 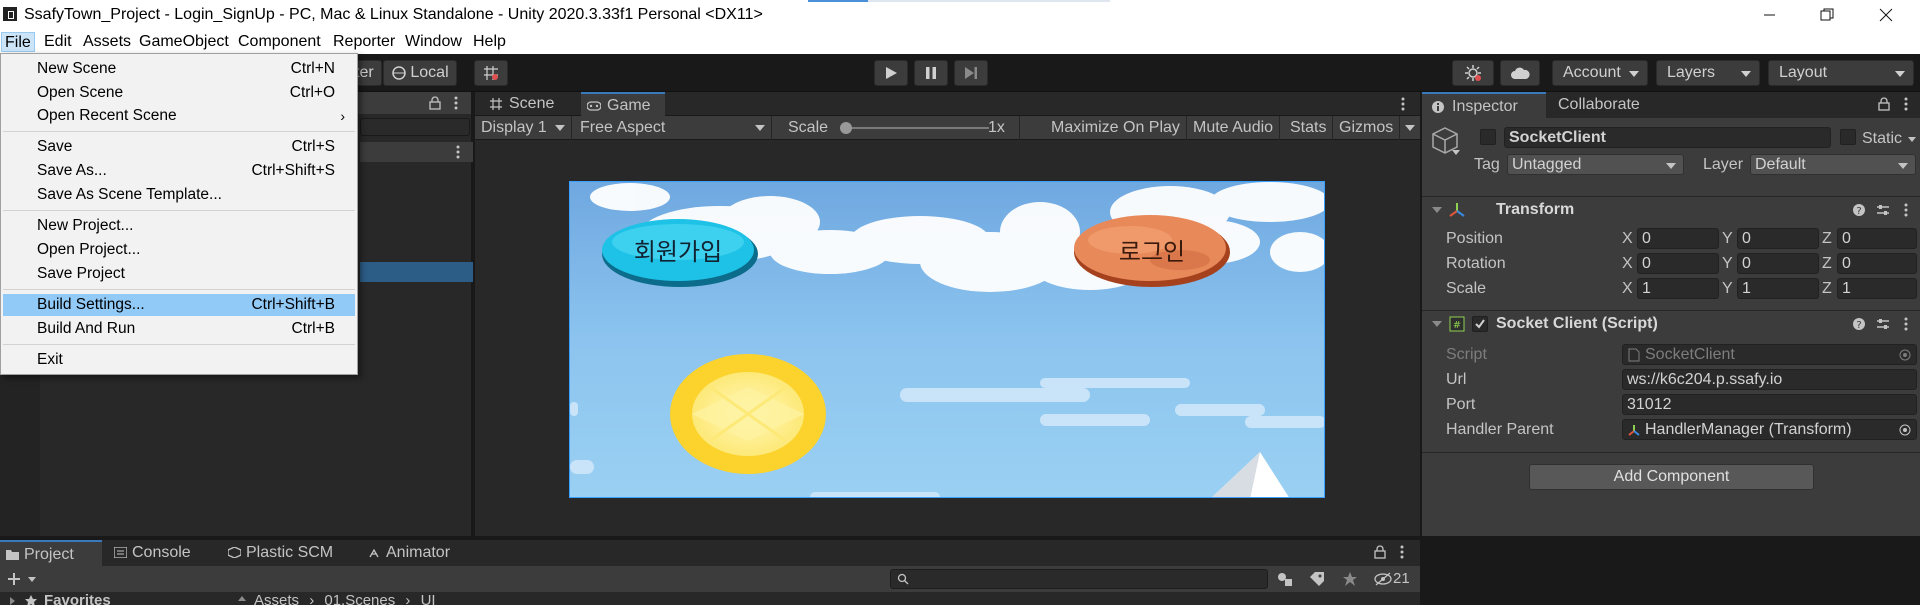 I want to click on pause-button, so click(x=931, y=73).